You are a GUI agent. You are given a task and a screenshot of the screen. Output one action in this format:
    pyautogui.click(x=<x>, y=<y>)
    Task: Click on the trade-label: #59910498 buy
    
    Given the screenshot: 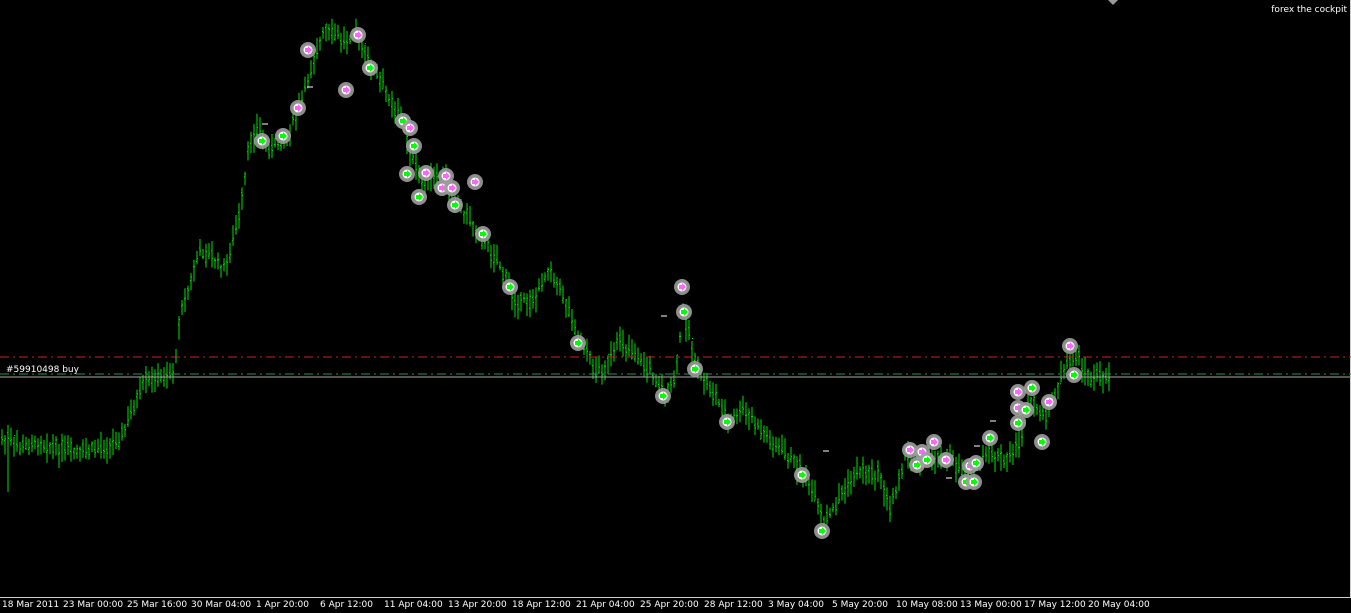 What is the action you would take?
    pyautogui.click(x=42, y=370)
    